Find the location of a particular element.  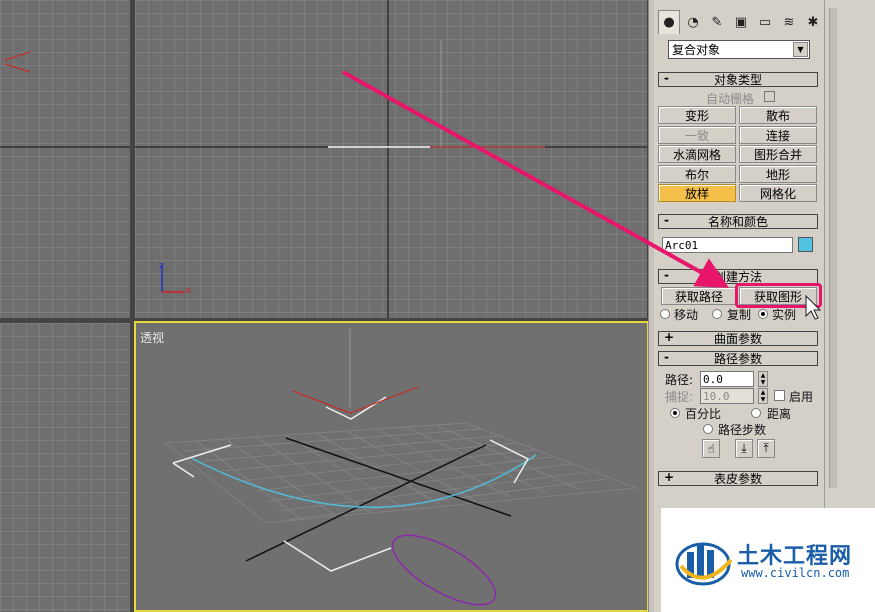

enable-checkbox is located at coordinates (779, 395).